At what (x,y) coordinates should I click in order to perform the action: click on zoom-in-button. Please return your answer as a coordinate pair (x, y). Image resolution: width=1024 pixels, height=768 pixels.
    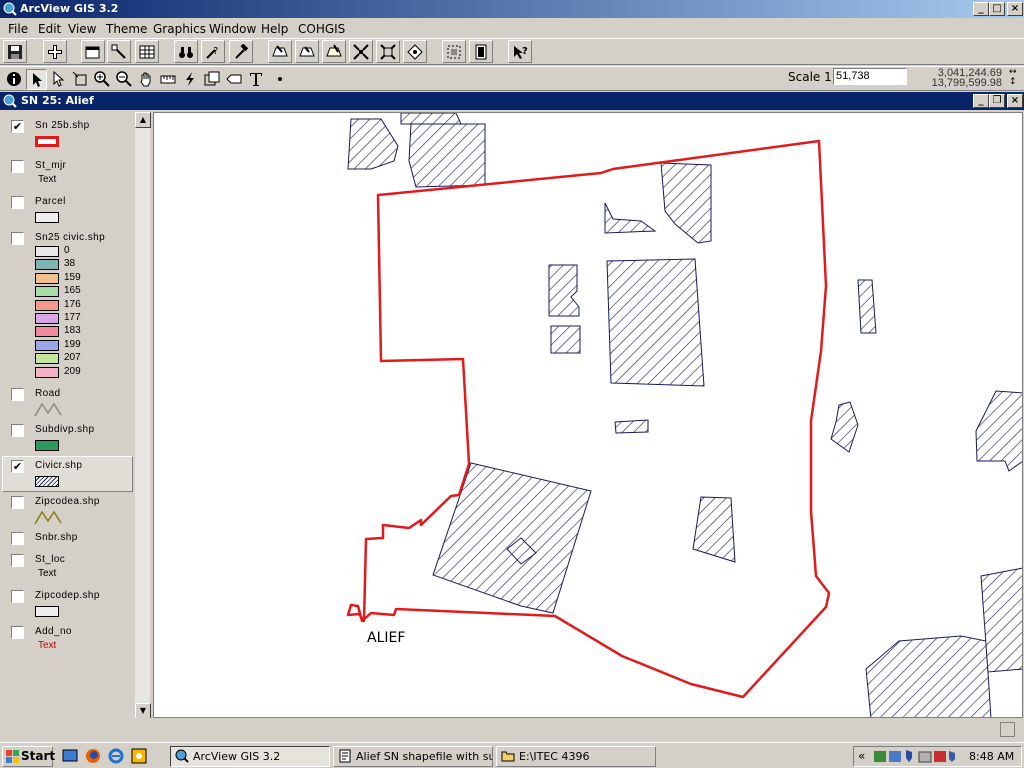
    Looking at the image, I should click on (361, 51).